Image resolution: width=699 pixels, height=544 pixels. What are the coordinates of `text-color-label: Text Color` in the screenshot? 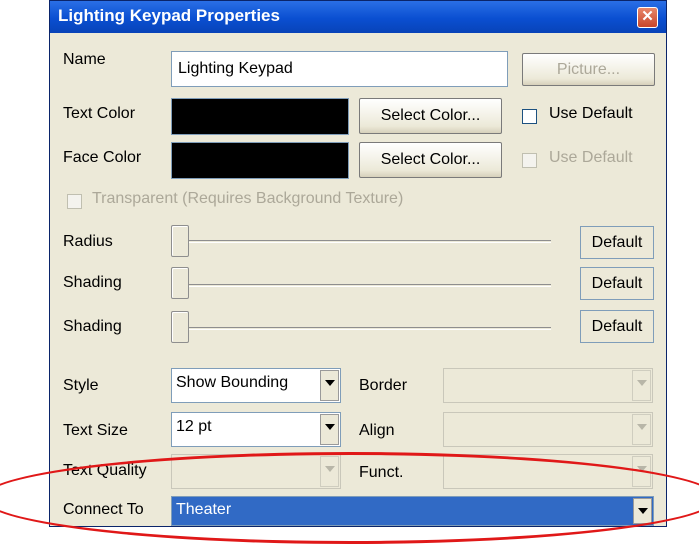 It's located at (99, 113).